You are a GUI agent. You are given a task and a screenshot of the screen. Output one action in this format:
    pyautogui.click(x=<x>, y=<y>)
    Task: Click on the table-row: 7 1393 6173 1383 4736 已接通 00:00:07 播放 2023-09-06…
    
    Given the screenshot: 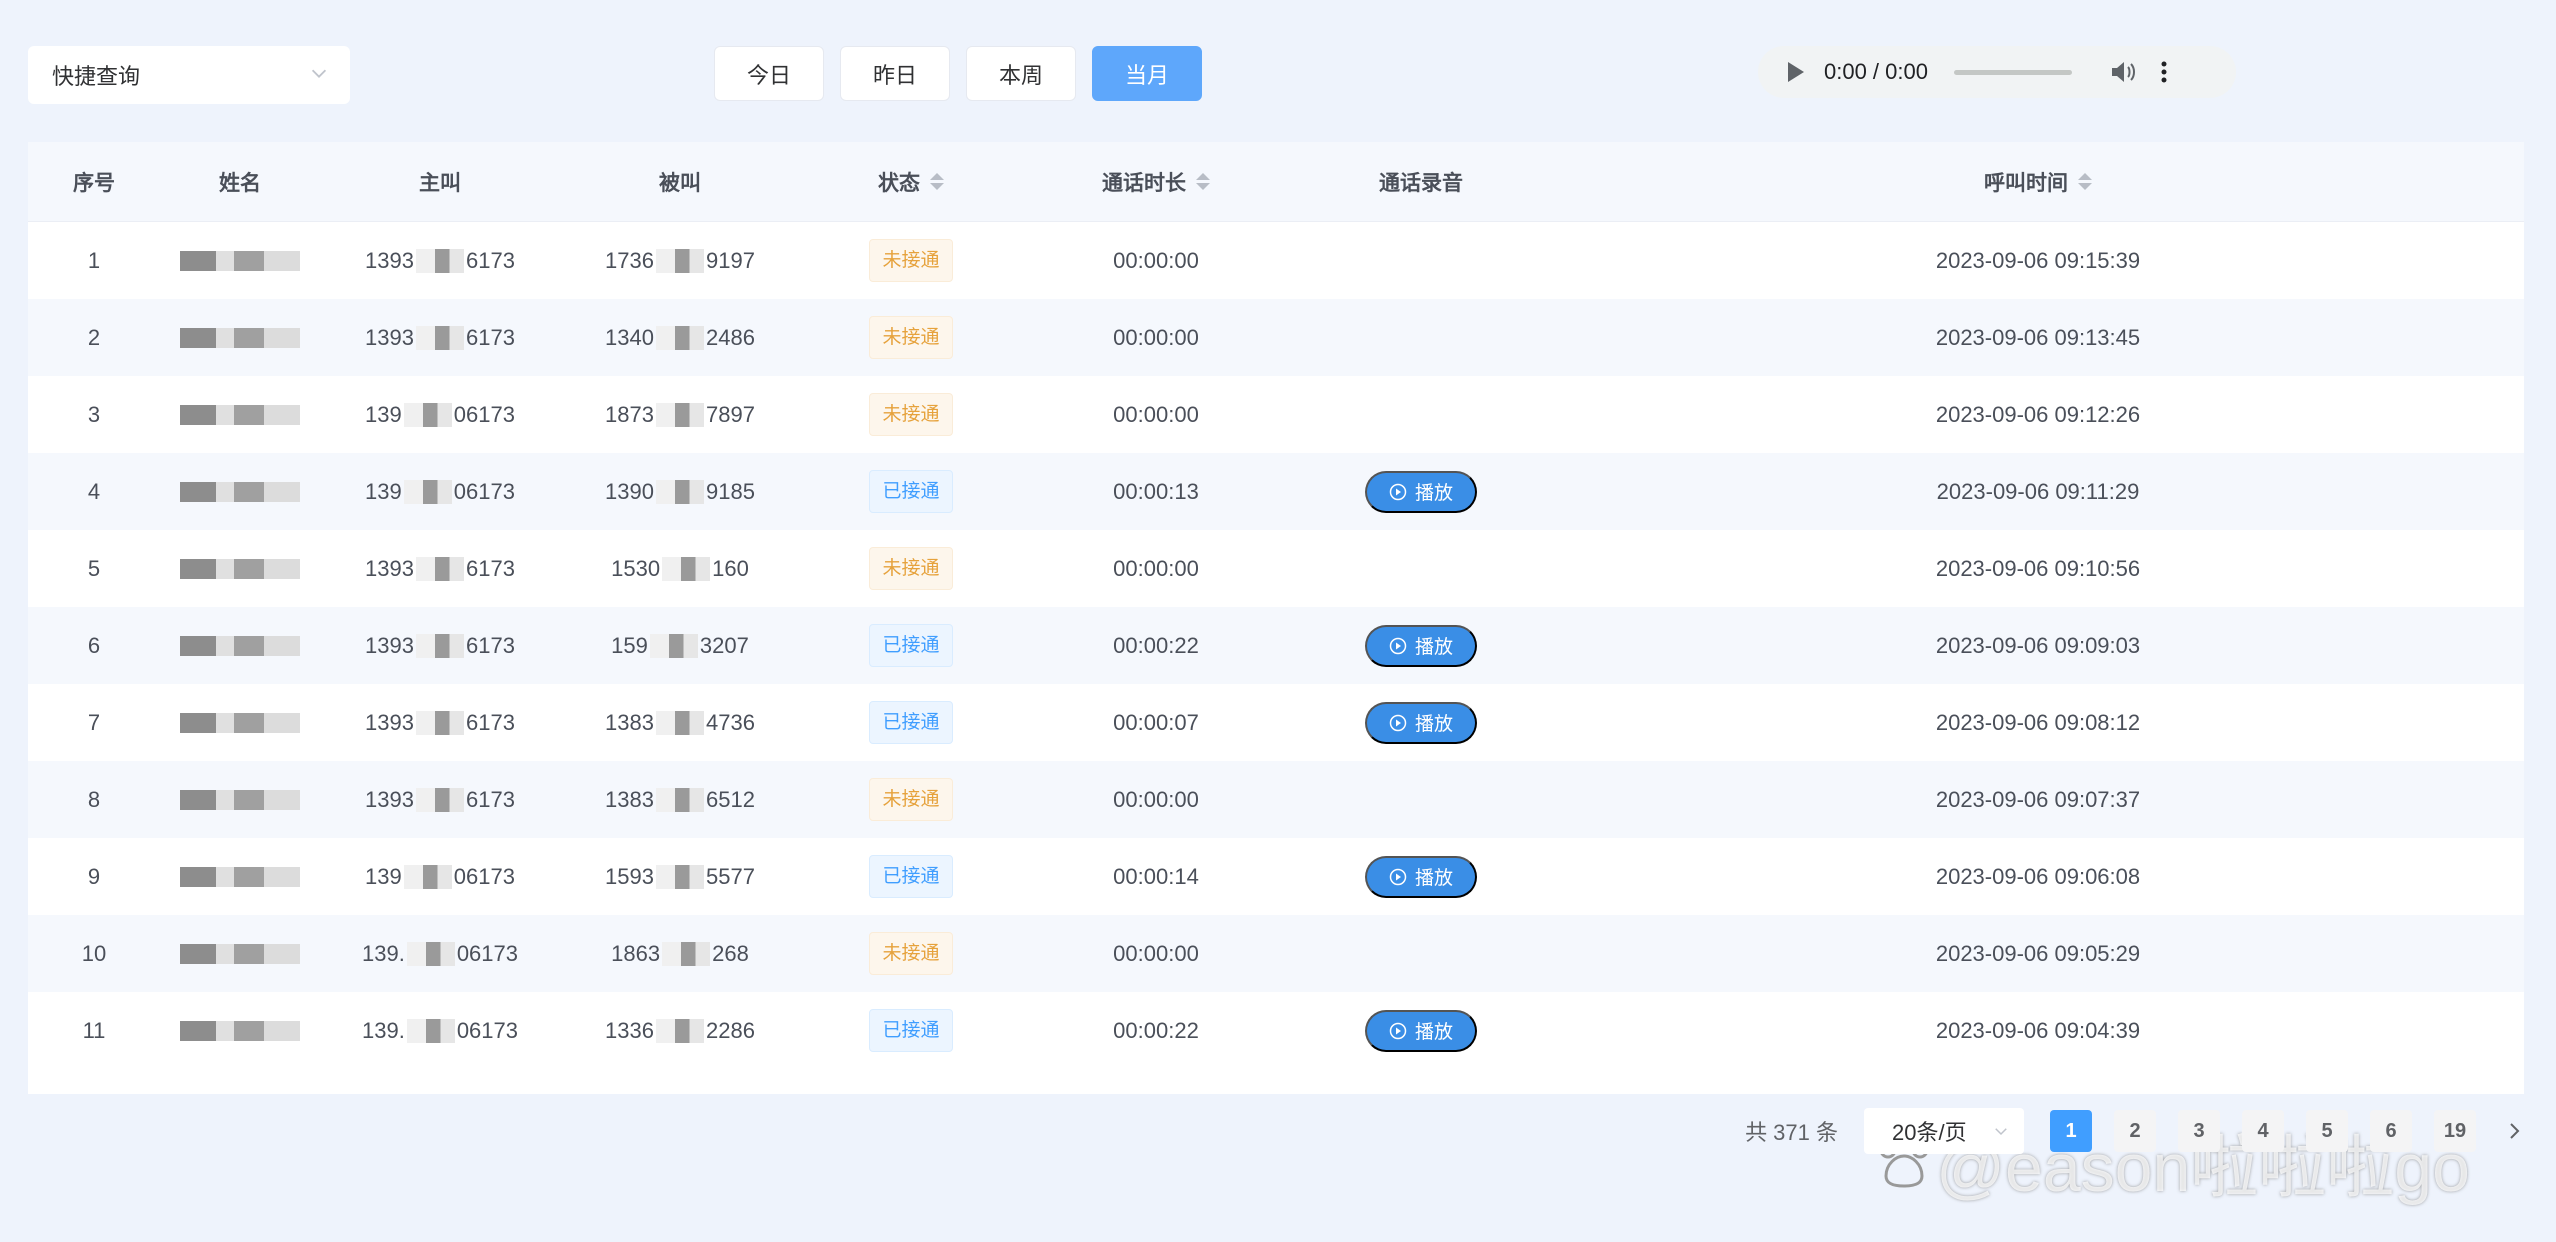 What is the action you would take?
    pyautogui.click(x=1276, y=722)
    